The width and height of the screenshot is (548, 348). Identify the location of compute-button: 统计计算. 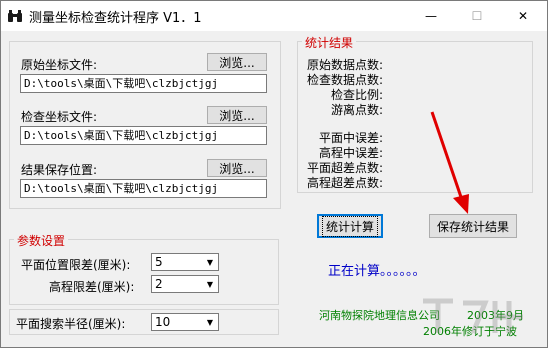
(350, 226).